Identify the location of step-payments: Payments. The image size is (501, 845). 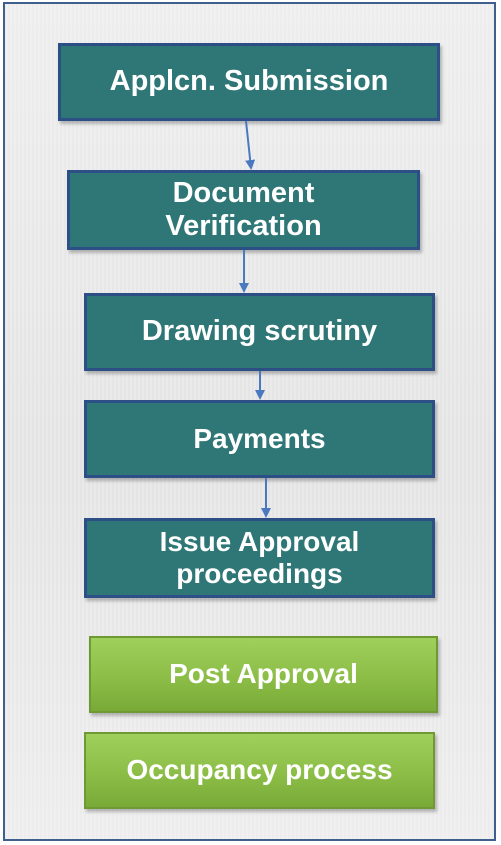
(259, 439).